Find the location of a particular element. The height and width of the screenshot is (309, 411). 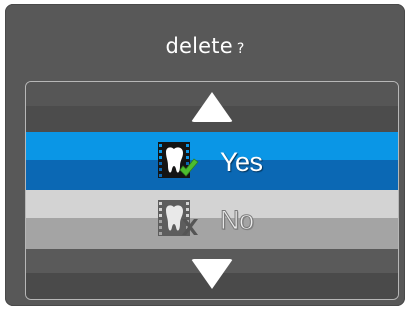

dialog-title-text: delete is located at coordinates (199, 46).